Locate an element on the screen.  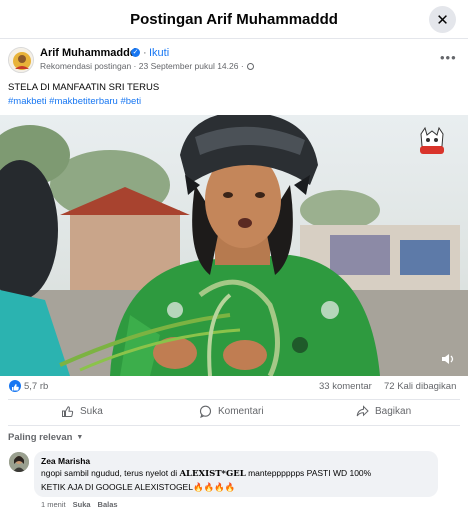
comment-text-part: mantepppppps PASTI WD 100% is located at coordinates (308, 473).